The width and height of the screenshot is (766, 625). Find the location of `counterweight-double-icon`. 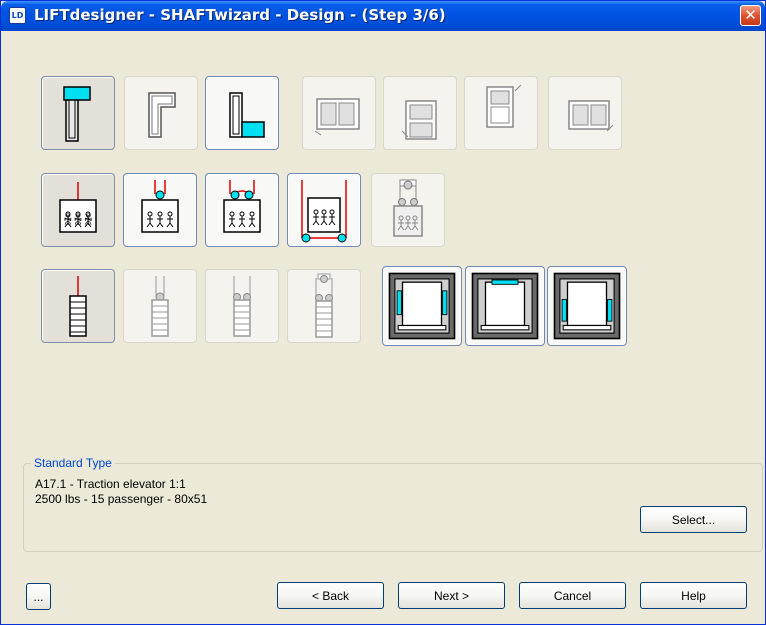

counterweight-double-icon is located at coordinates (242, 306).